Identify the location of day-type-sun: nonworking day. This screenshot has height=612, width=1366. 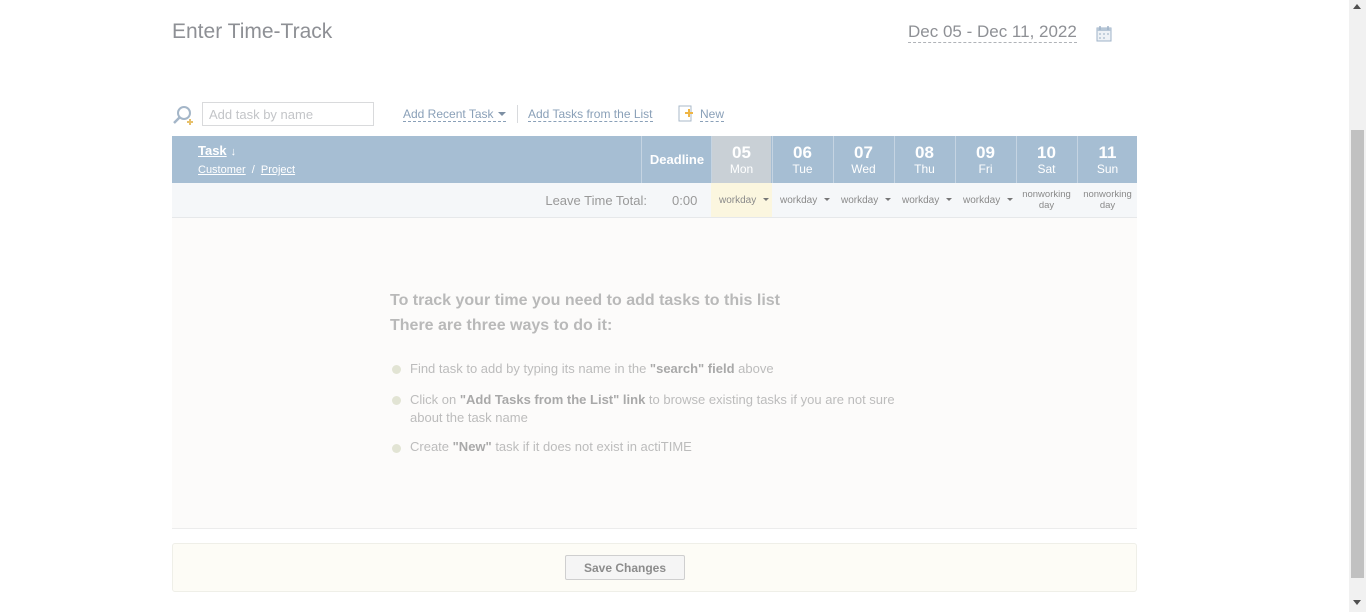
(1107, 200).